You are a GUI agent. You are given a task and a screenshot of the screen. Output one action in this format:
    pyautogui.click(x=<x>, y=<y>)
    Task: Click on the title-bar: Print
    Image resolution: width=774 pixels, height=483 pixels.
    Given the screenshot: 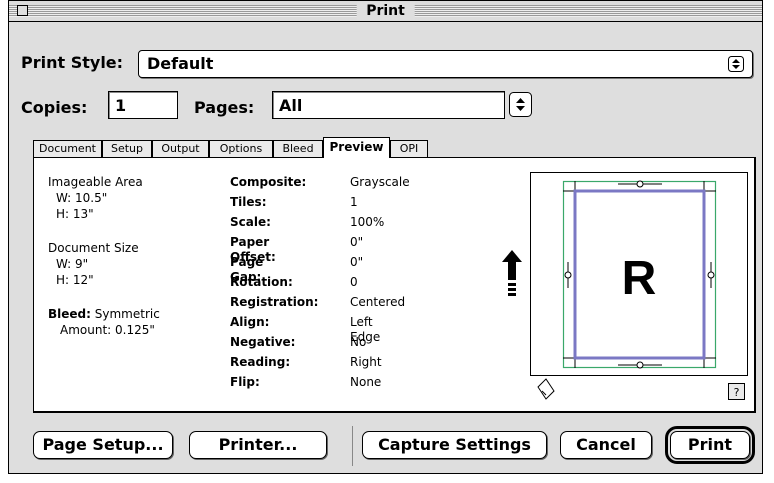 What is the action you would take?
    pyautogui.click(x=385, y=11)
    